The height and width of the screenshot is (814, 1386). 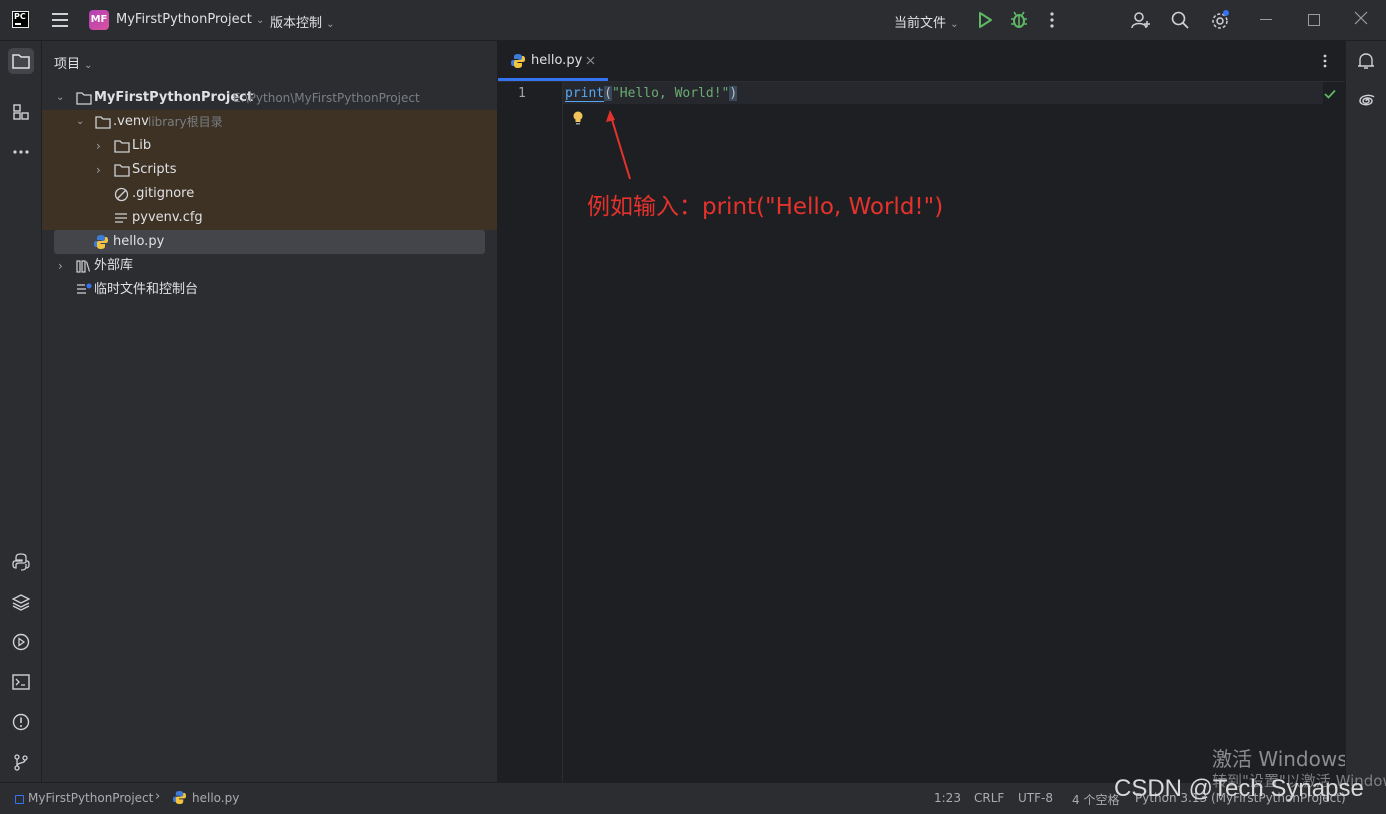 I want to click on line-separator: CRLF, so click(x=989, y=798).